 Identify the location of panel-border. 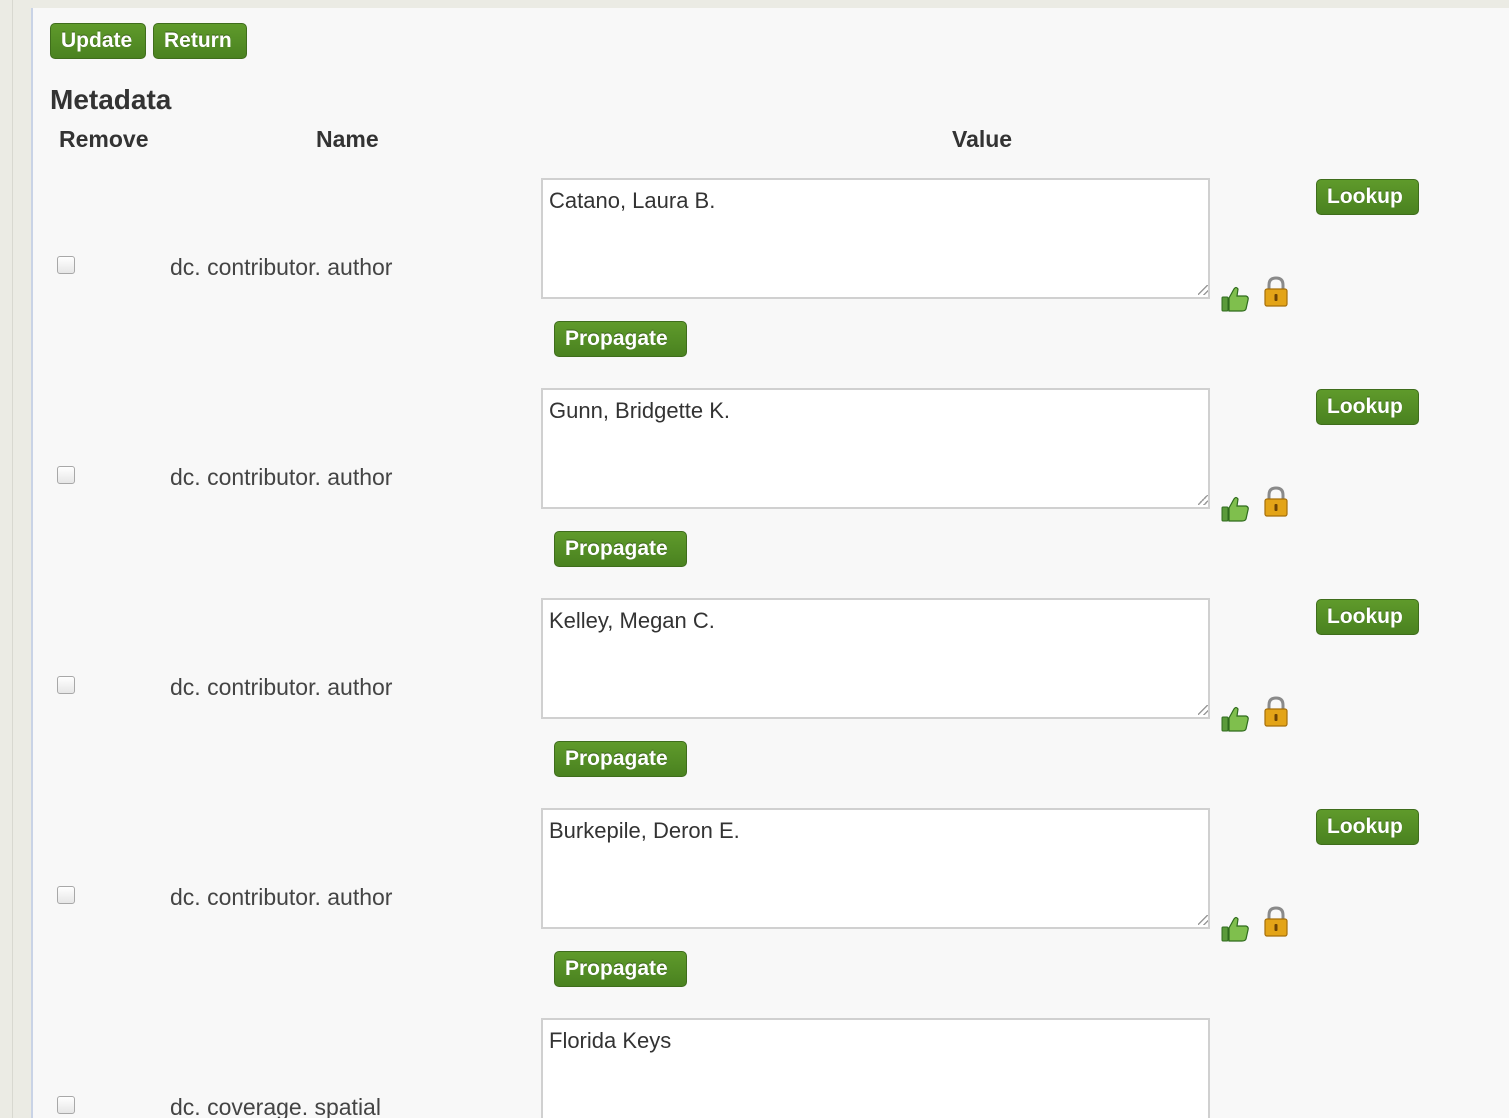
(32, 563).